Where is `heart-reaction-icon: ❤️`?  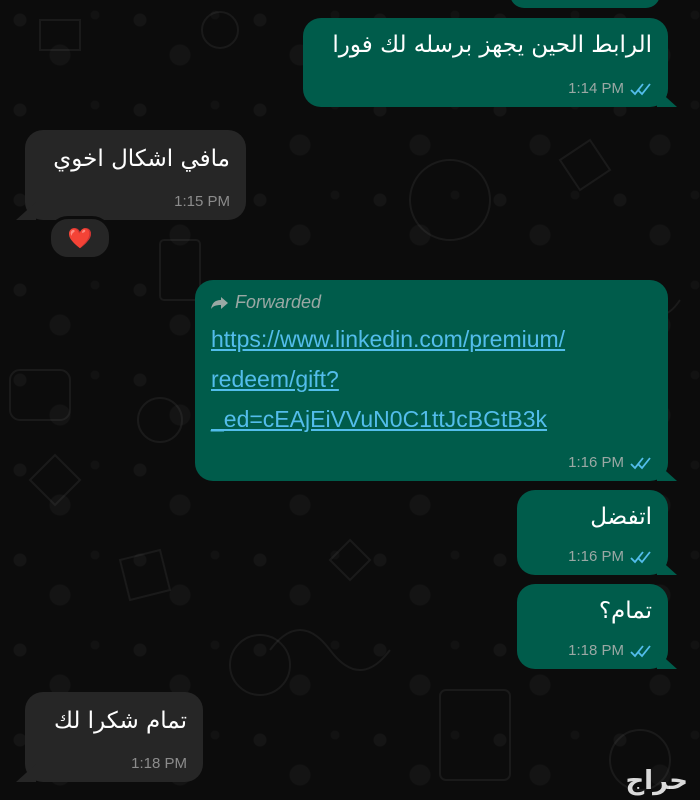 heart-reaction-icon: ❤️ is located at coordinates (80, 238).